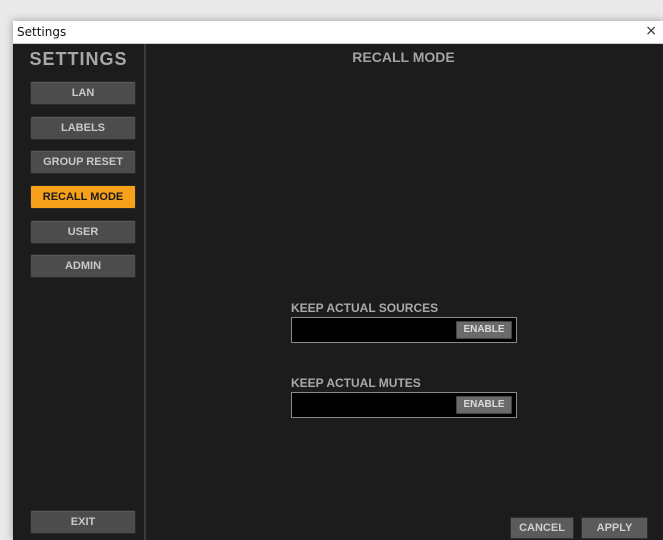 This screenshot has width=663, height=540. I want to click on exit-button: EXIT, so click(83, 522).